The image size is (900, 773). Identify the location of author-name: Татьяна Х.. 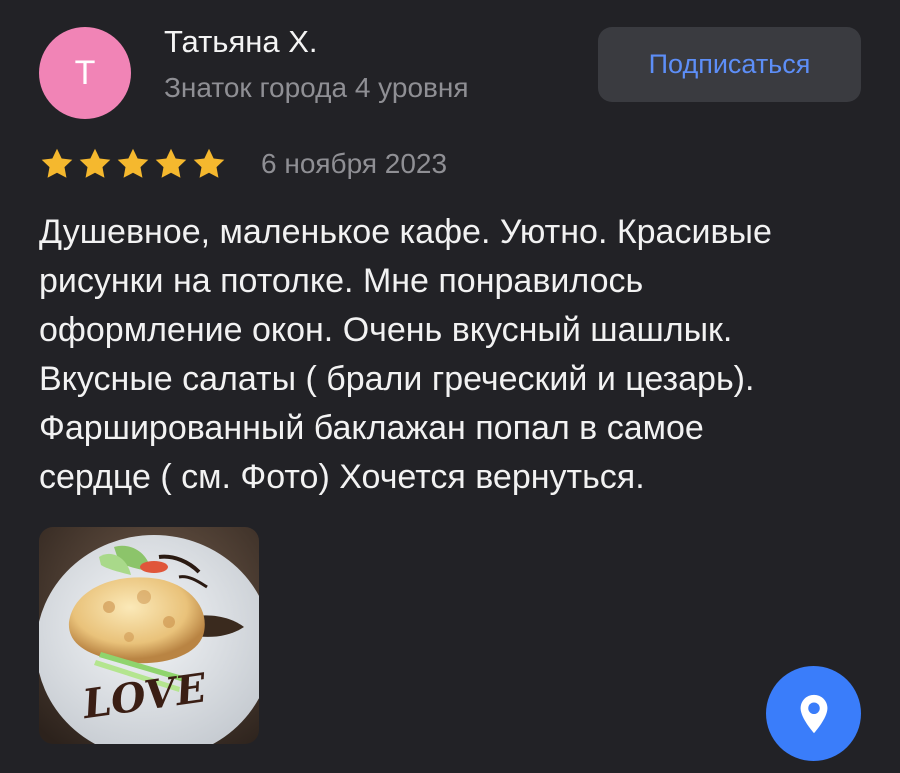
(241, 42).